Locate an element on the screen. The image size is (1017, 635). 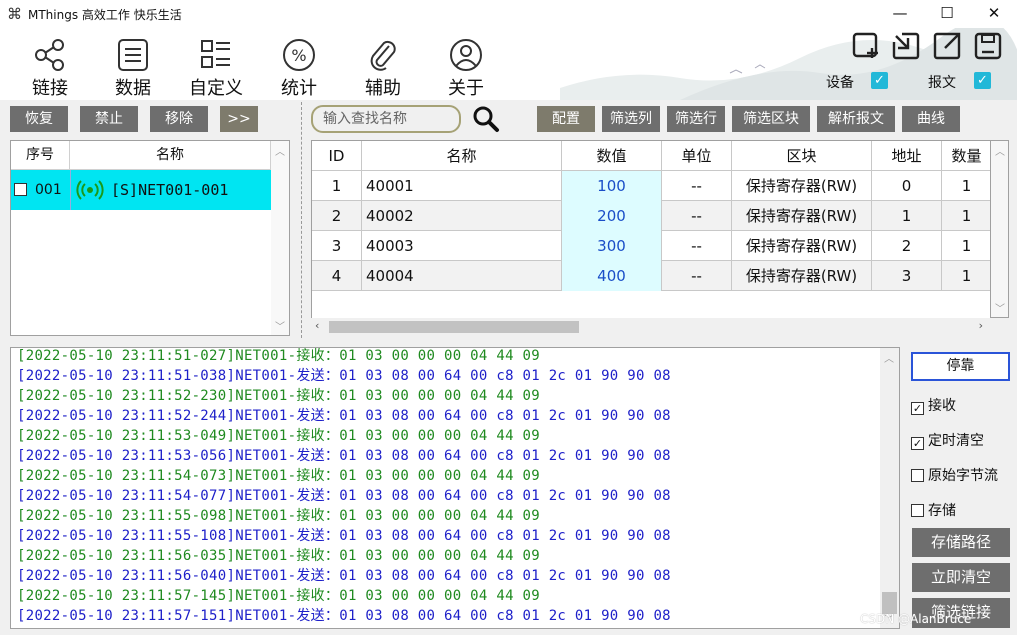
panel-splitter is located at coordinates (301, 220).